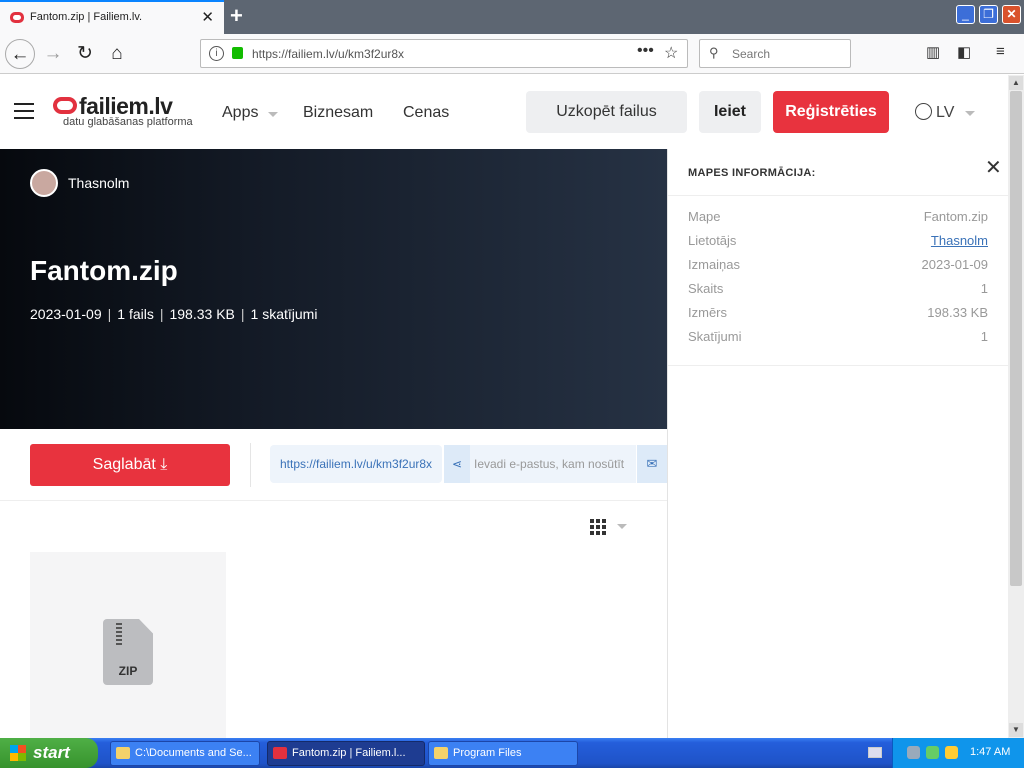 The height and width of the screenshot is (768, 1024). What do you see at coordinates (356, 464) in the screenshot?
I see `share-link-field: https://failiem.lv/u/km3f2ur8x` at bounding box center [356, 464].